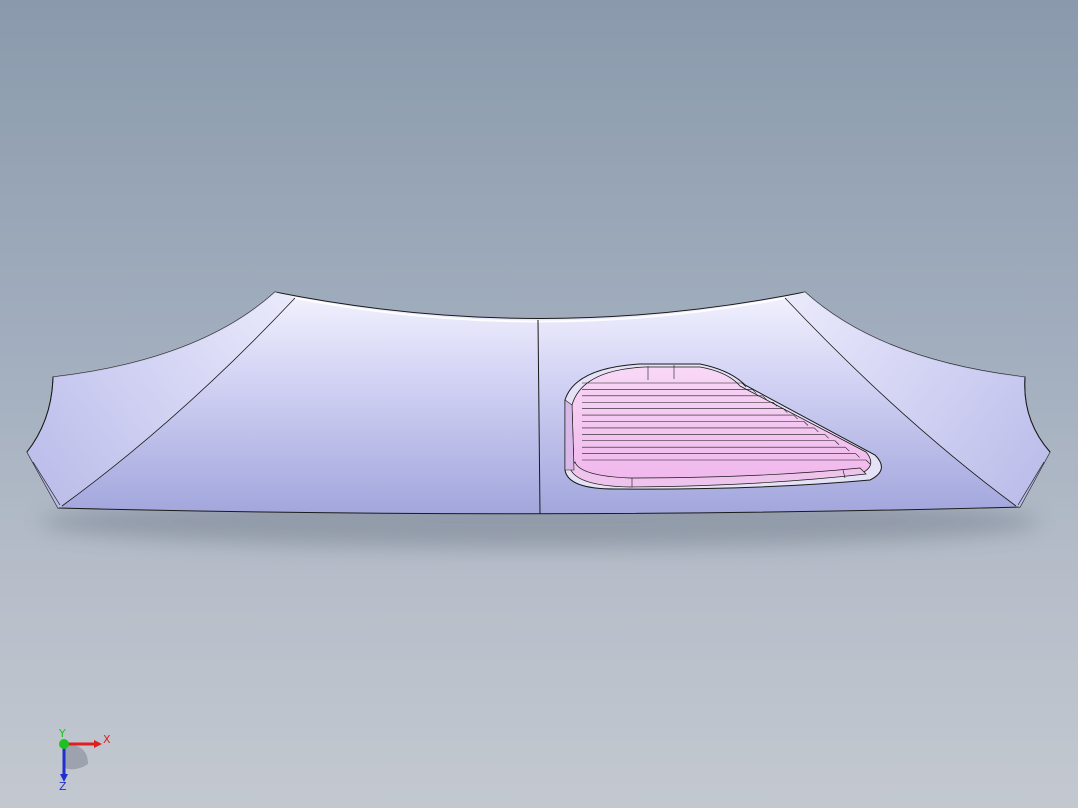 This screenshot has width=1078, height=808. I want to click on triad-z-label: Z, so click(63, 786).